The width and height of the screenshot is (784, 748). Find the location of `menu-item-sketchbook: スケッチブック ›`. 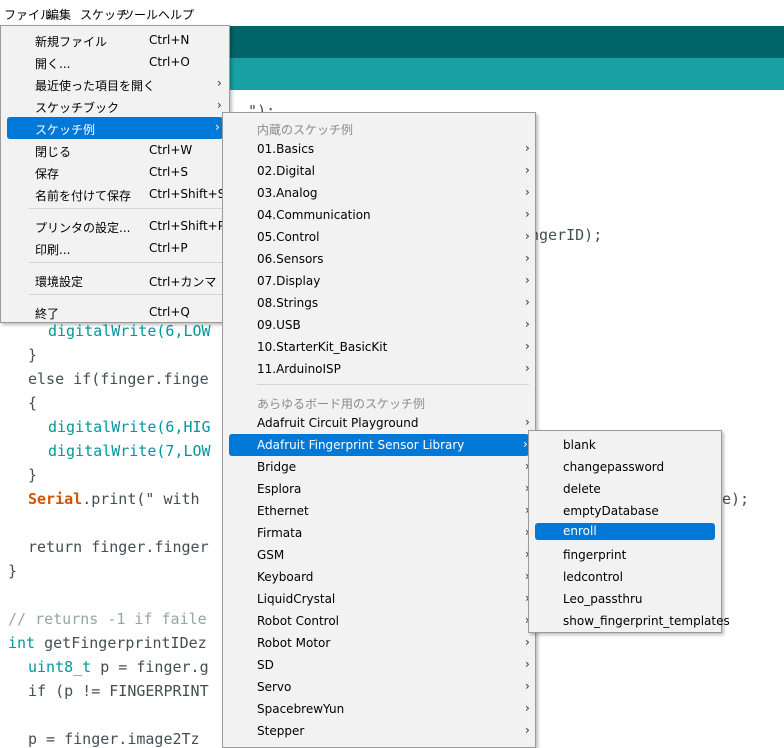

menu-item-sketchbook: スケッチブック › is located at coordinates (115, 106).